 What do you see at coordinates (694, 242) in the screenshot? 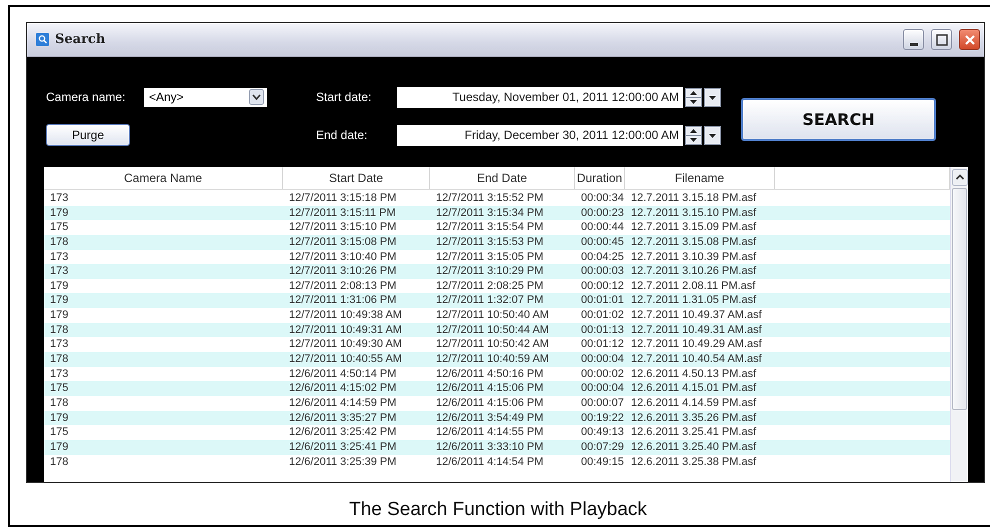
I see `table-cell-text: 12.7.2011 3.15.08 PM.asf` at bounding box center [694, 242].